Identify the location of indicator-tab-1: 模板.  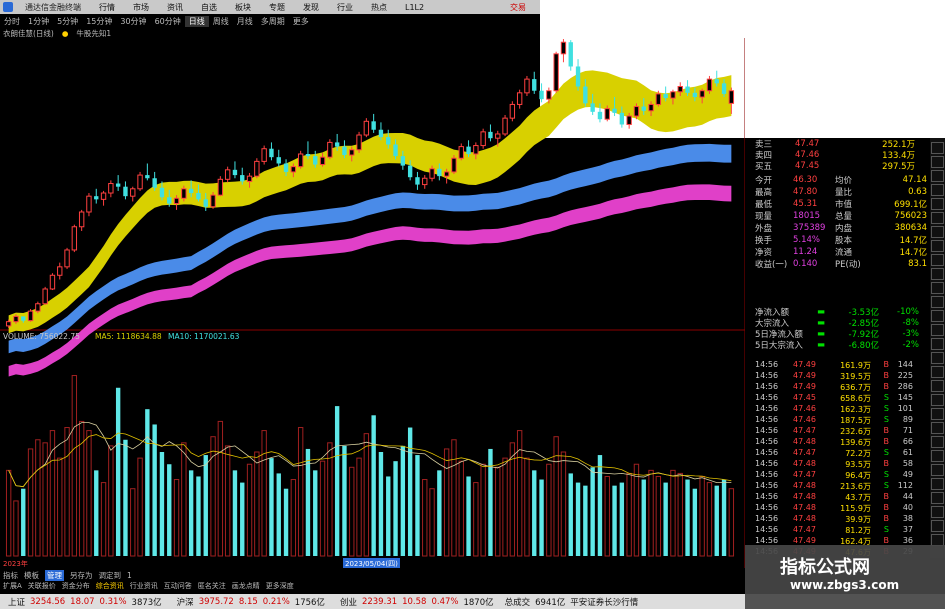
(31, 575).